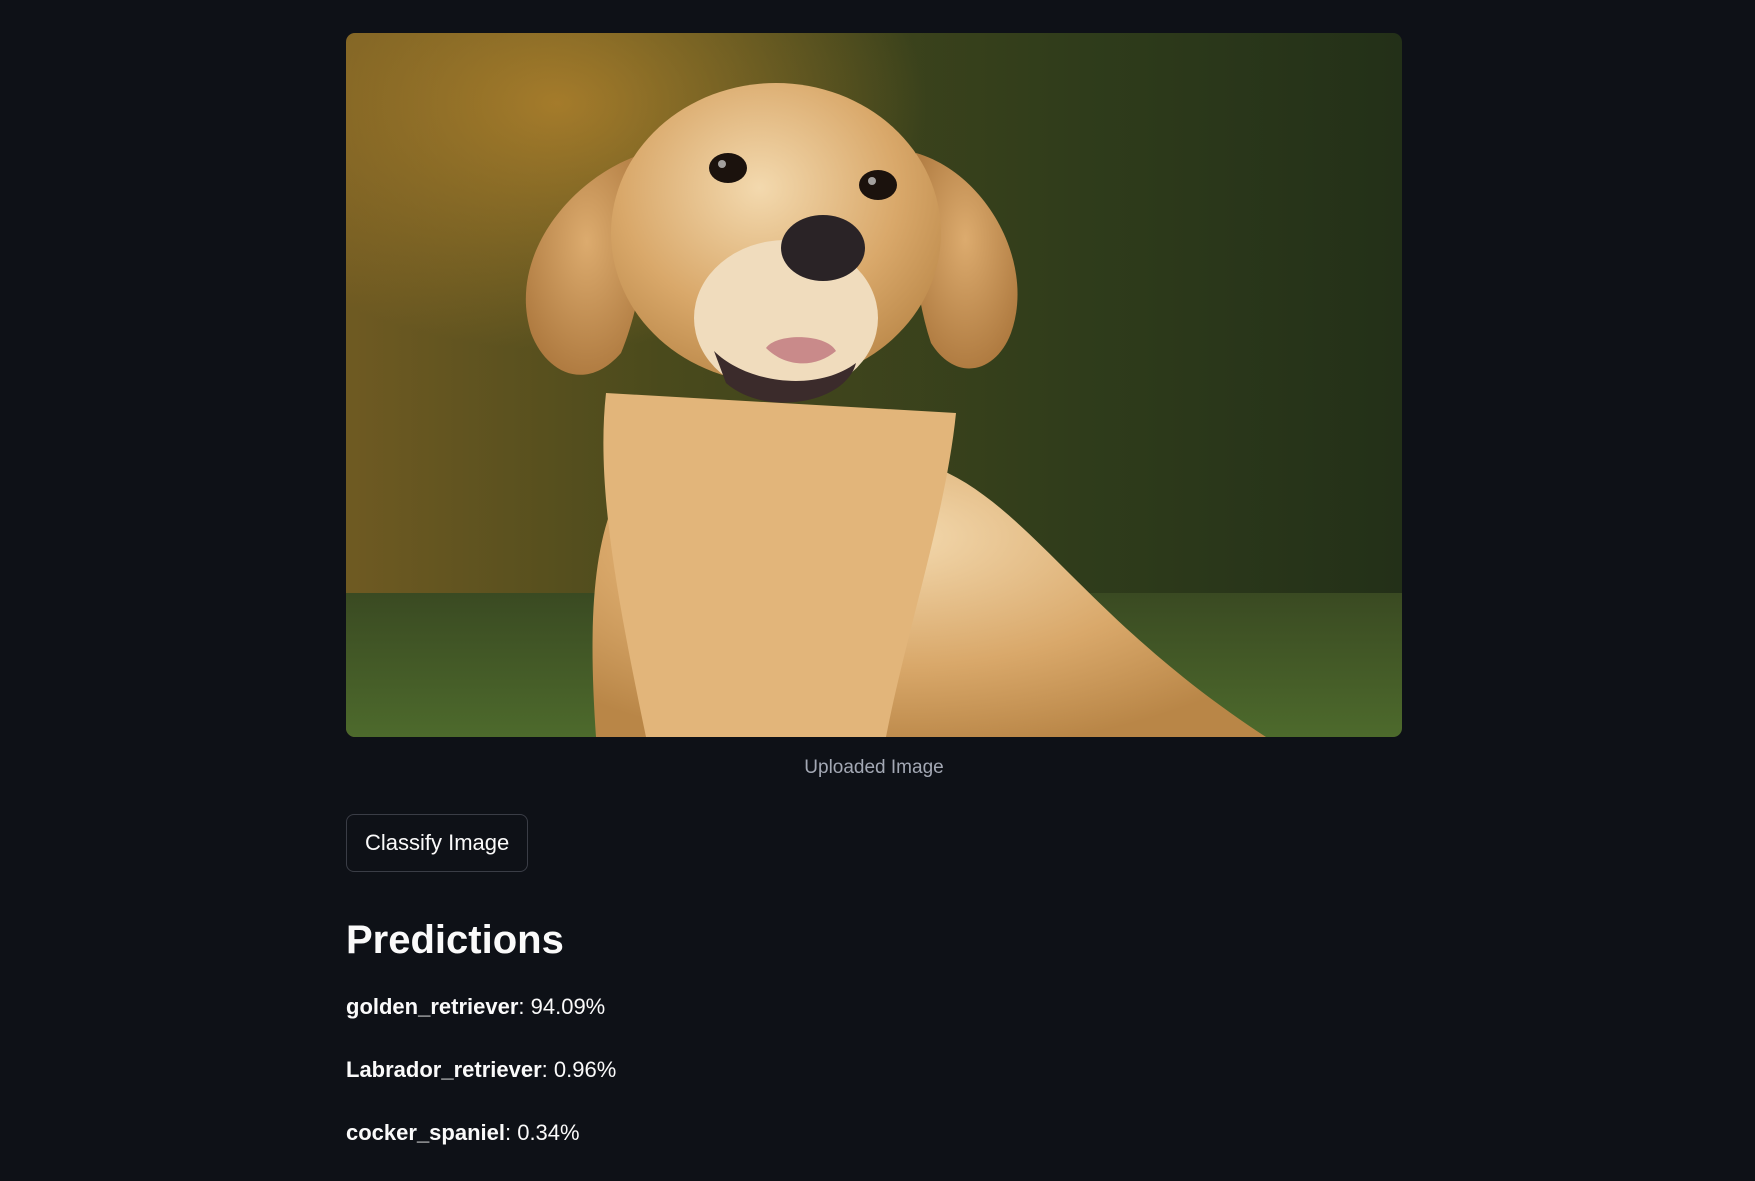 This screenshot has width=1755, height=1181. I want to click on prediction-value: : 0.34%, so click(542, 1132).